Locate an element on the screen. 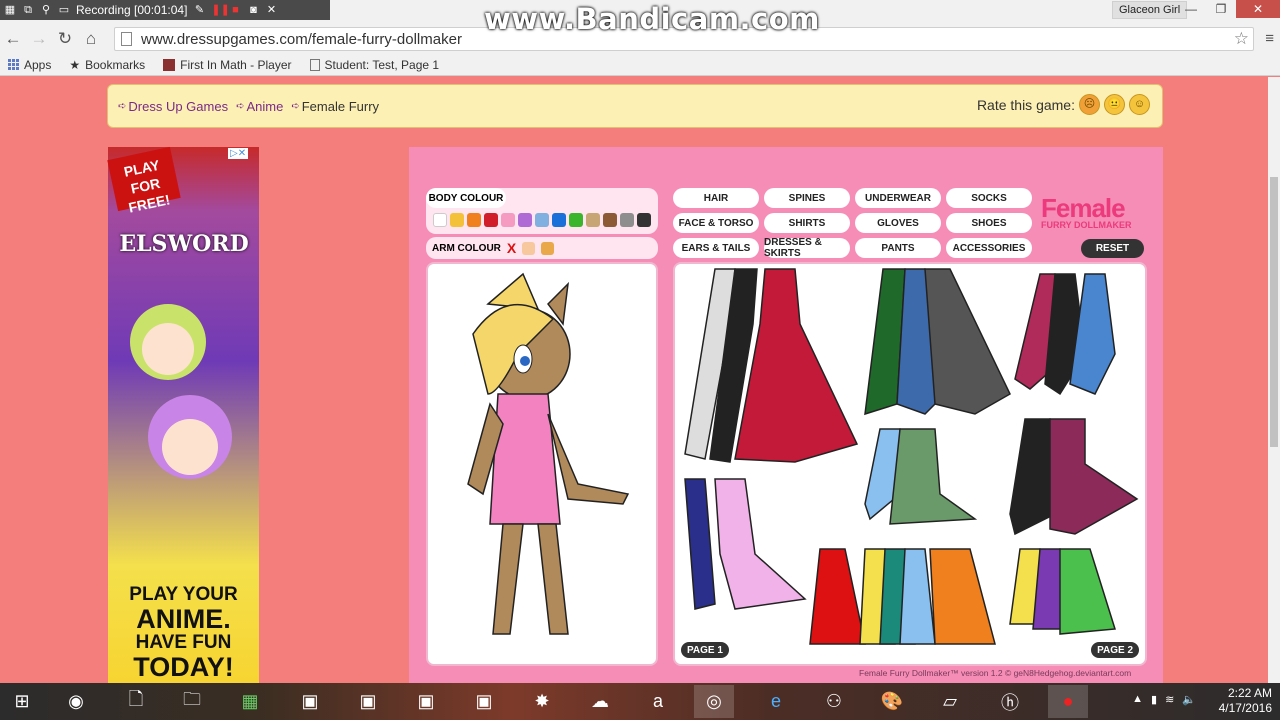 The image size is (1280, 720). arm-colour-clear: X is located at coordinates (511, 248).